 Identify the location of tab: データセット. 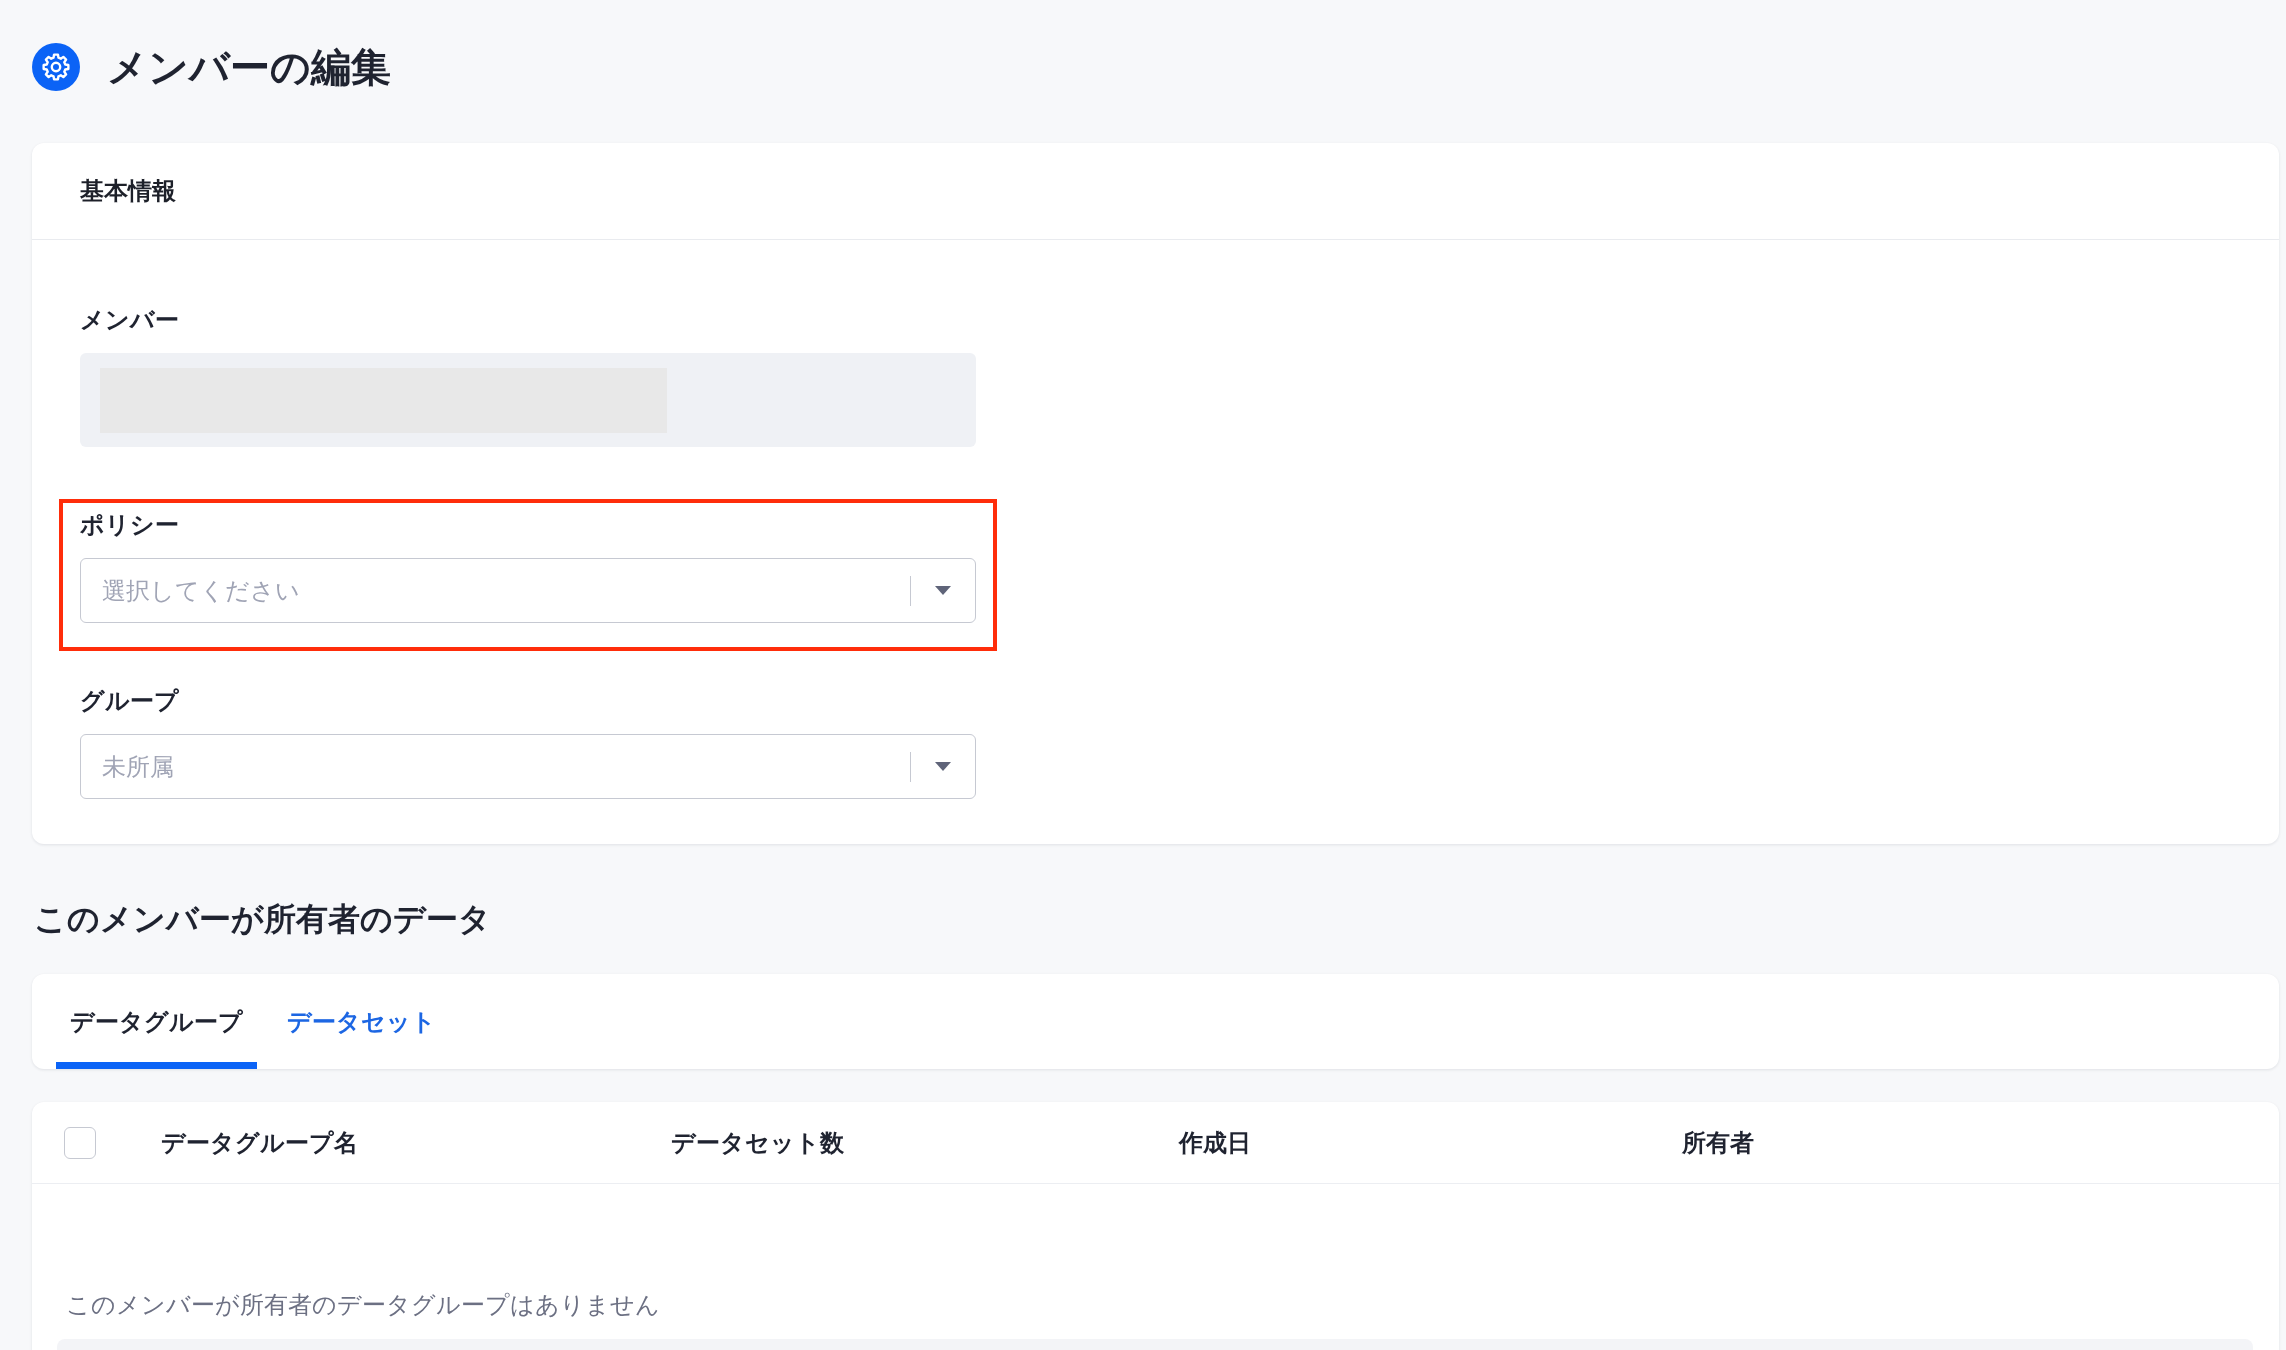
(361, 1021).